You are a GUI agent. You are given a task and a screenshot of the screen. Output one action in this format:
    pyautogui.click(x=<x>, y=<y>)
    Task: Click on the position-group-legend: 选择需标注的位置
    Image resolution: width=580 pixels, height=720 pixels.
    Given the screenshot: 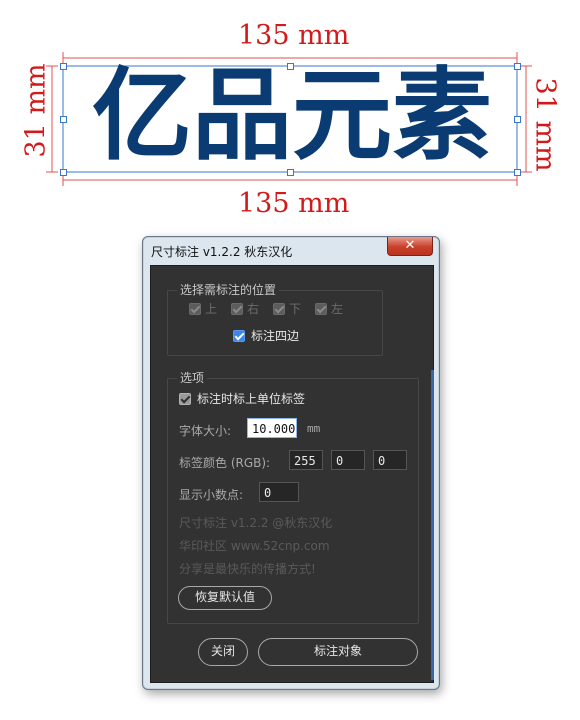 What is the action you would take?
    pyautogui.click(x=228, y=290)
    